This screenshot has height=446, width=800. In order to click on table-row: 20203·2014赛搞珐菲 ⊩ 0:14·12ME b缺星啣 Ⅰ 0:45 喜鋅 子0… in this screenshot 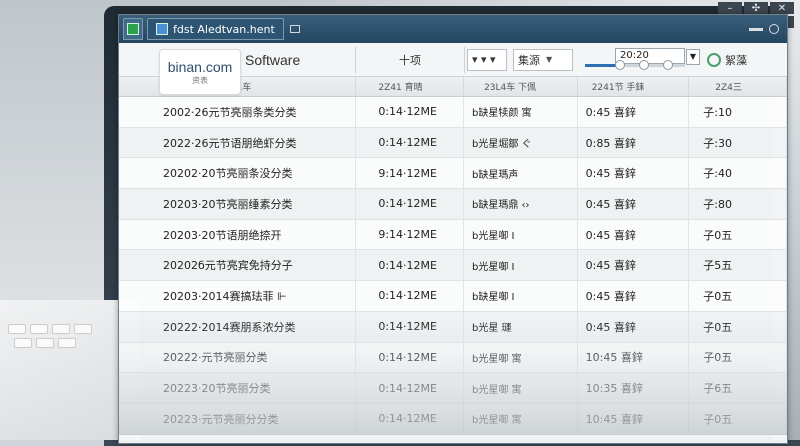, I will do `click(453, 296)`.